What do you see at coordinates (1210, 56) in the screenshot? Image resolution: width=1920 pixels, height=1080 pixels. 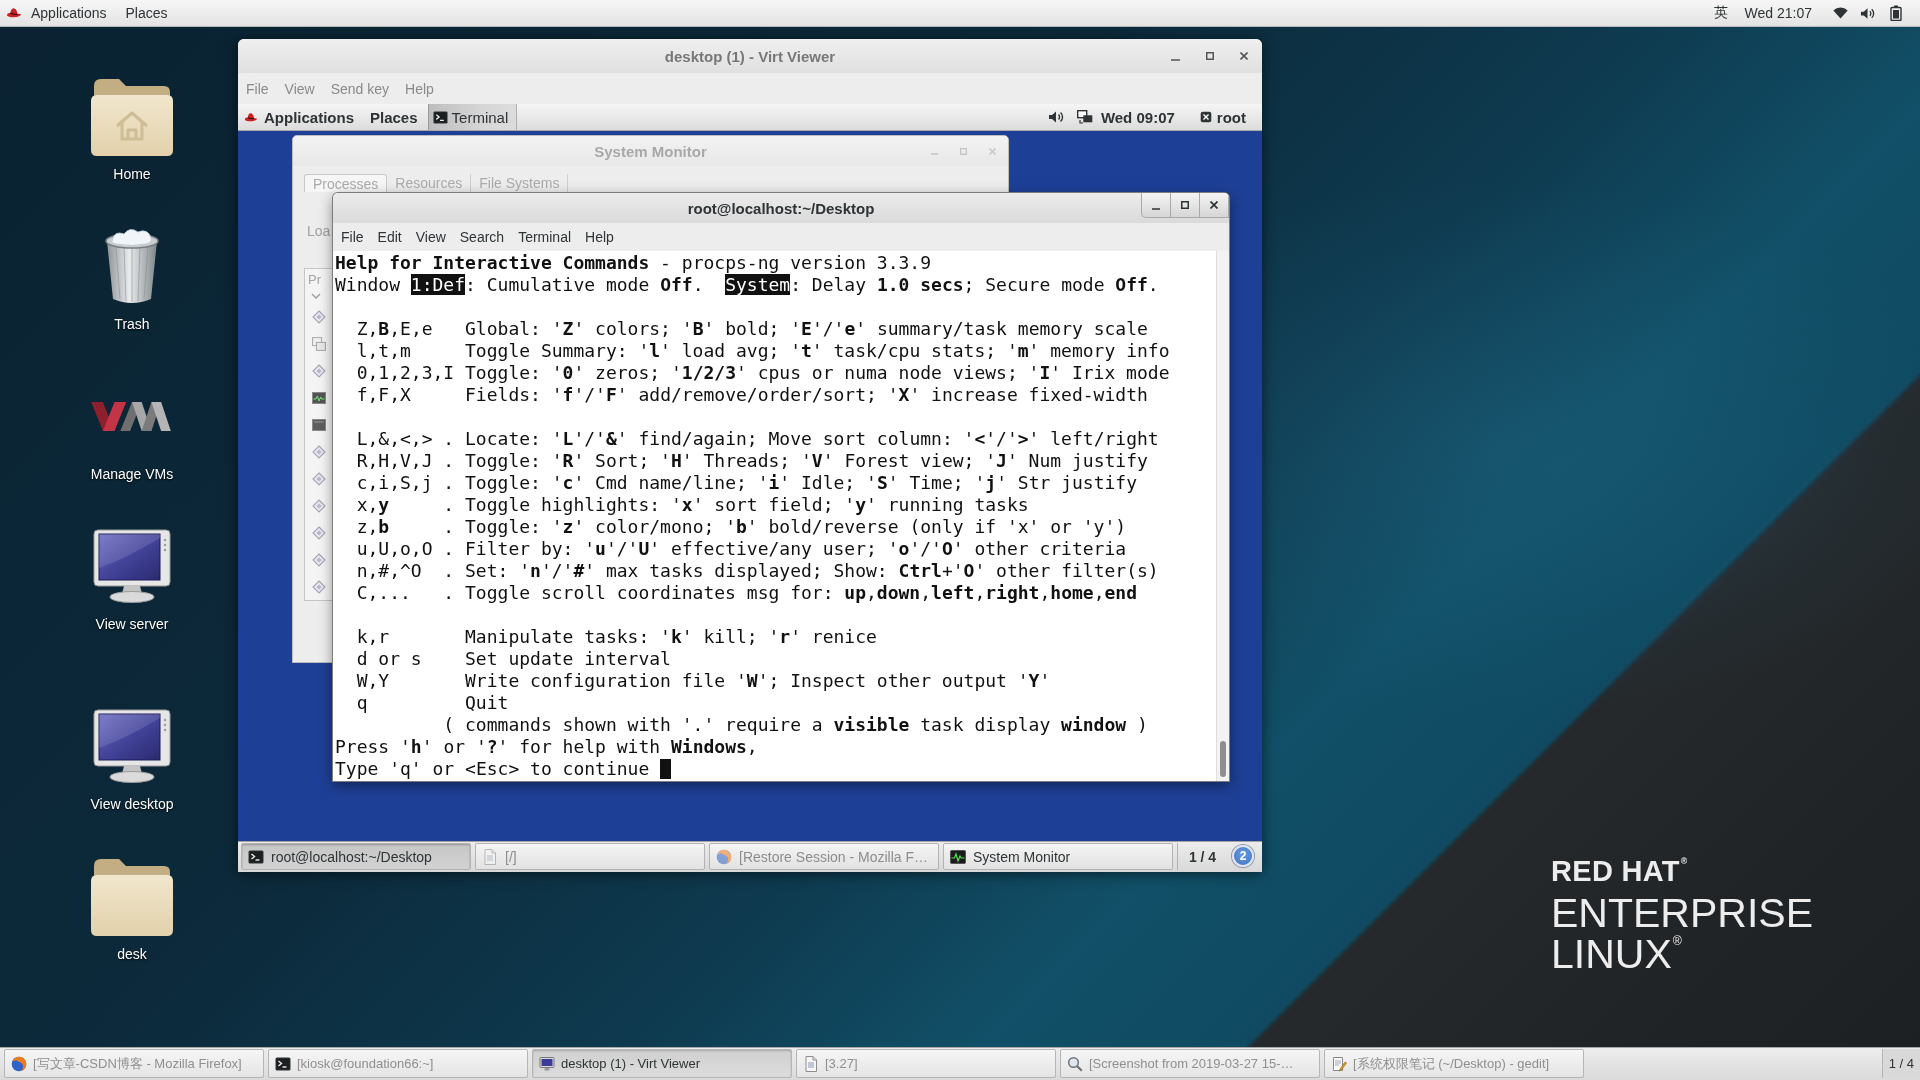 I see `maximize-icon` at bounding box center [1210, 56].